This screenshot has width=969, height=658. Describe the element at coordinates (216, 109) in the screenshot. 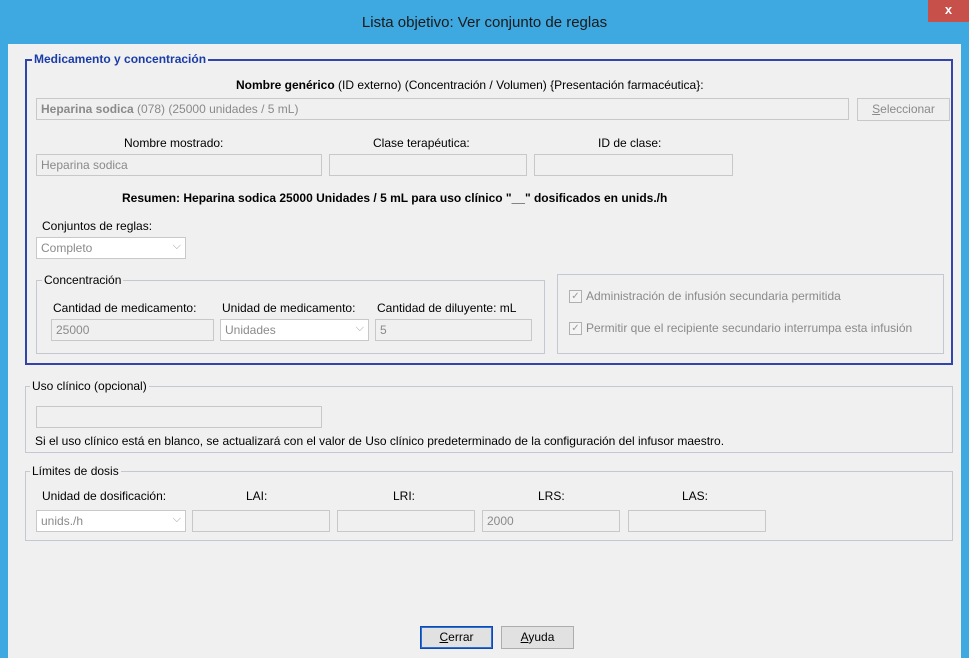

I see `generic-name-value-rest: (078) (25000 unidades / 5 mL)` at that location.